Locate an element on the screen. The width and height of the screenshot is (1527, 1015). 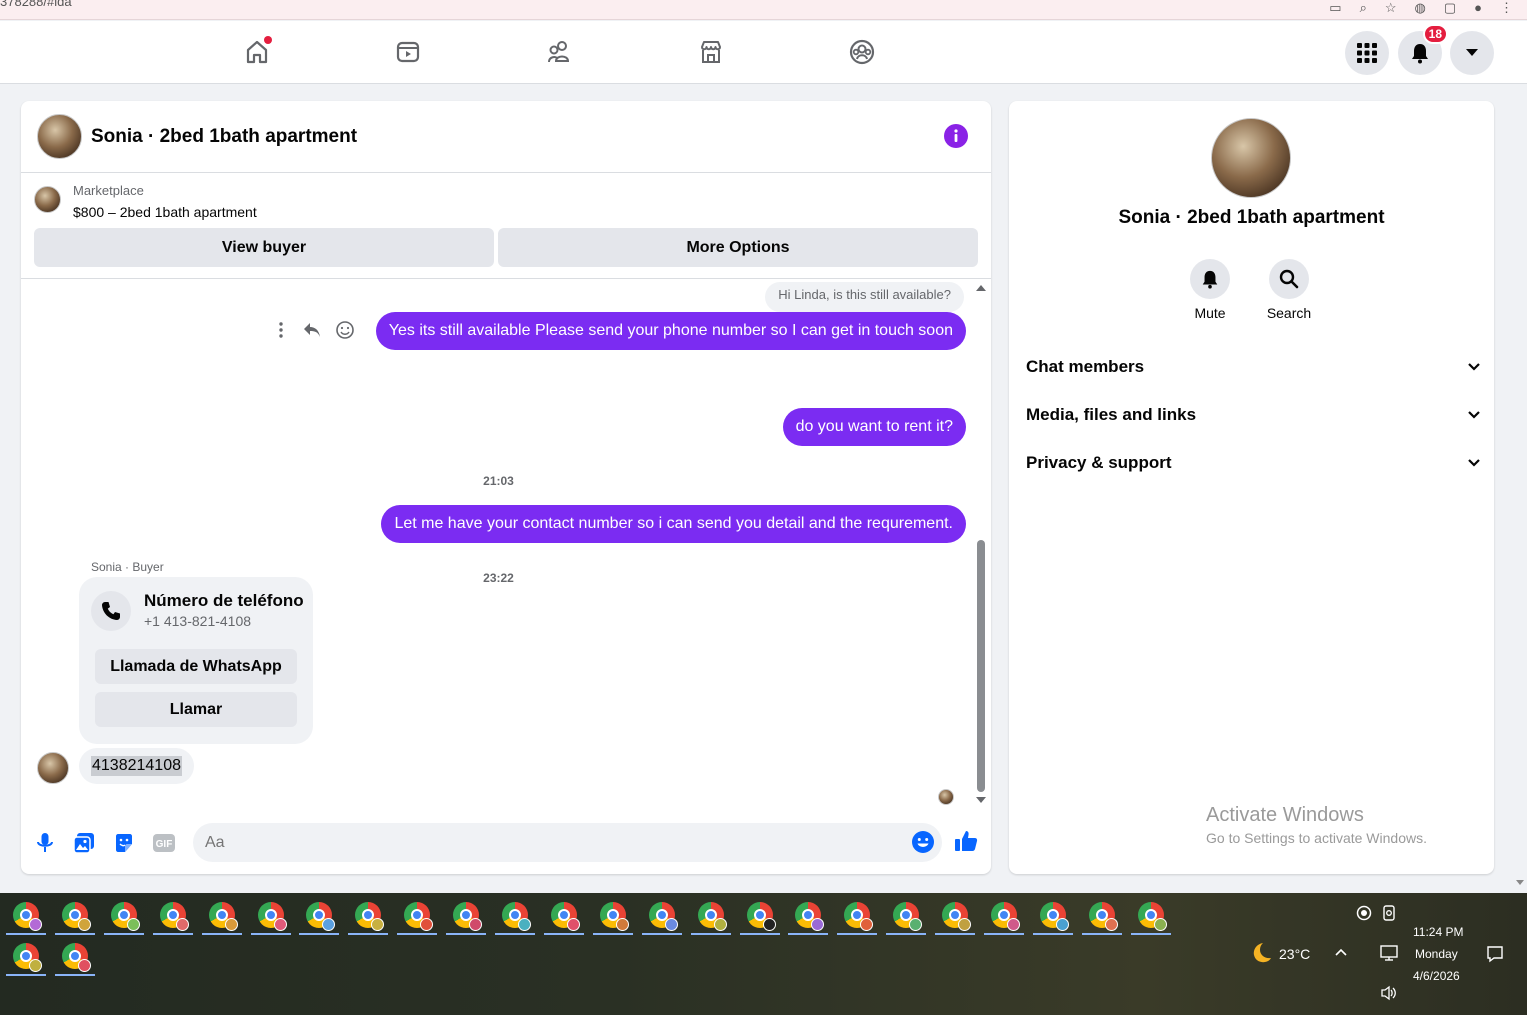
listing-thumbnail is located at coordinates (47, 199).